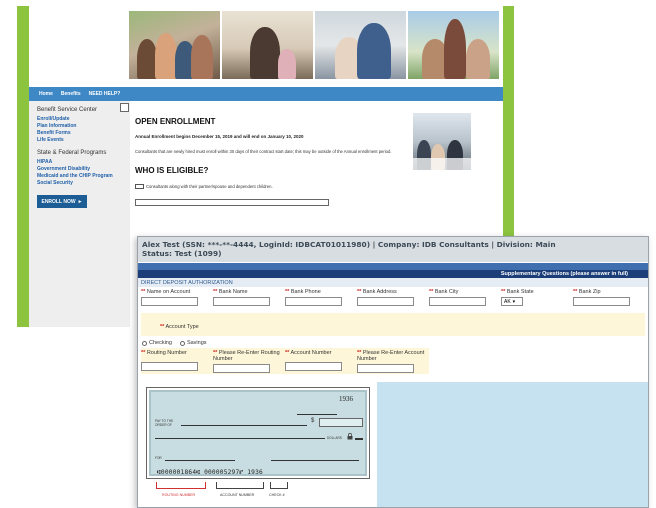  Describe the element at coordinates (341, 422) in the screenshot. I see `amount-box` at that location.